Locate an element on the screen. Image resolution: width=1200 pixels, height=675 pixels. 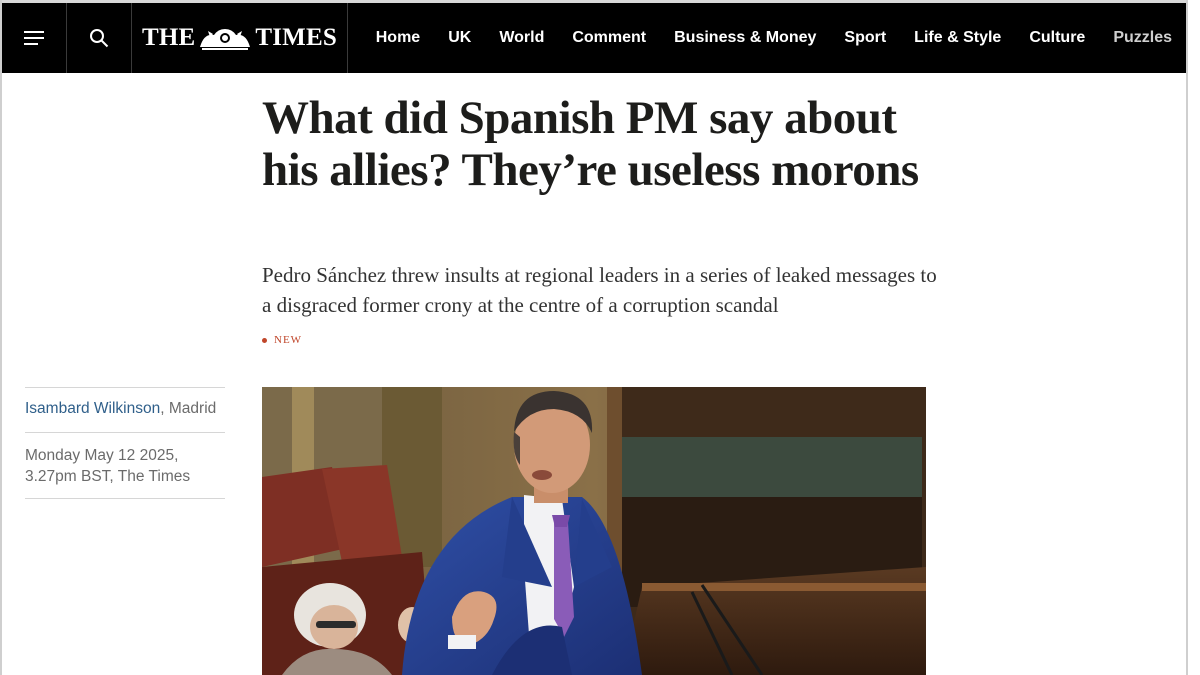
nav-item-culture: Culture is located at coordinates (1057, 38).